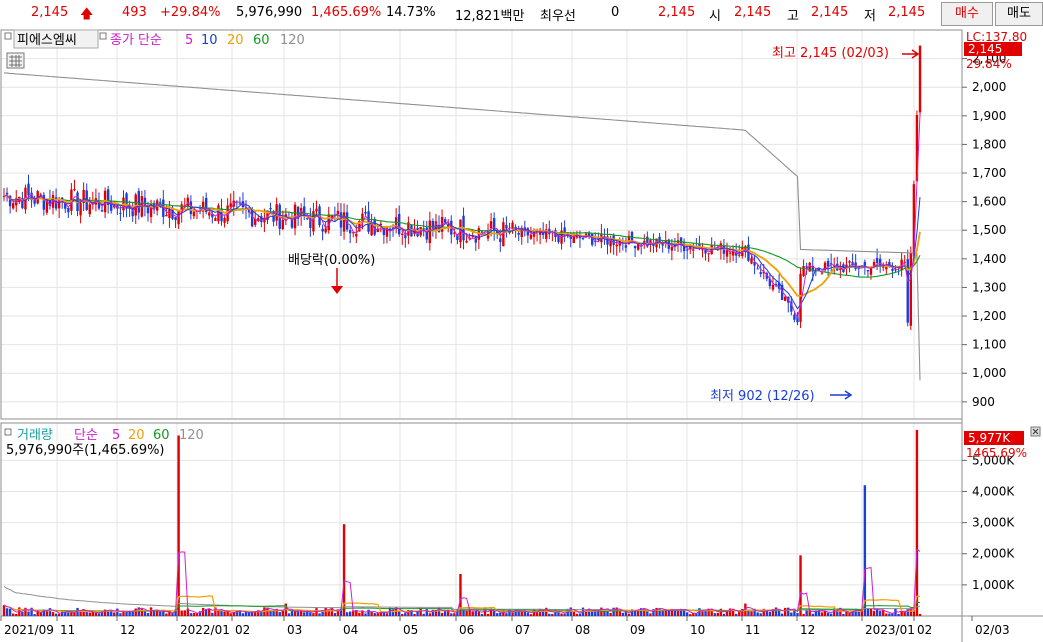 The image size is (1043, 642). What do you see at coordinates (992, 630) in the screenshot?
I see `date-tick-label: 02/03` at bounding box center [992, 630].